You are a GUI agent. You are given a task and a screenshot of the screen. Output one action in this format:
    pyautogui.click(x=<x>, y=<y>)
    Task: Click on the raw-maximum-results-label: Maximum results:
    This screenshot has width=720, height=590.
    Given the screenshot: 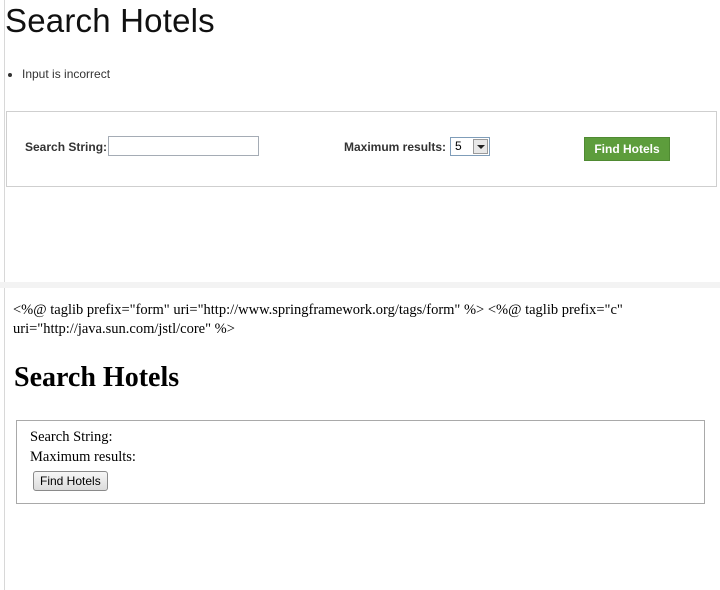 What is the action you would take?
    pyautogui.click(x=83, y=457)
    